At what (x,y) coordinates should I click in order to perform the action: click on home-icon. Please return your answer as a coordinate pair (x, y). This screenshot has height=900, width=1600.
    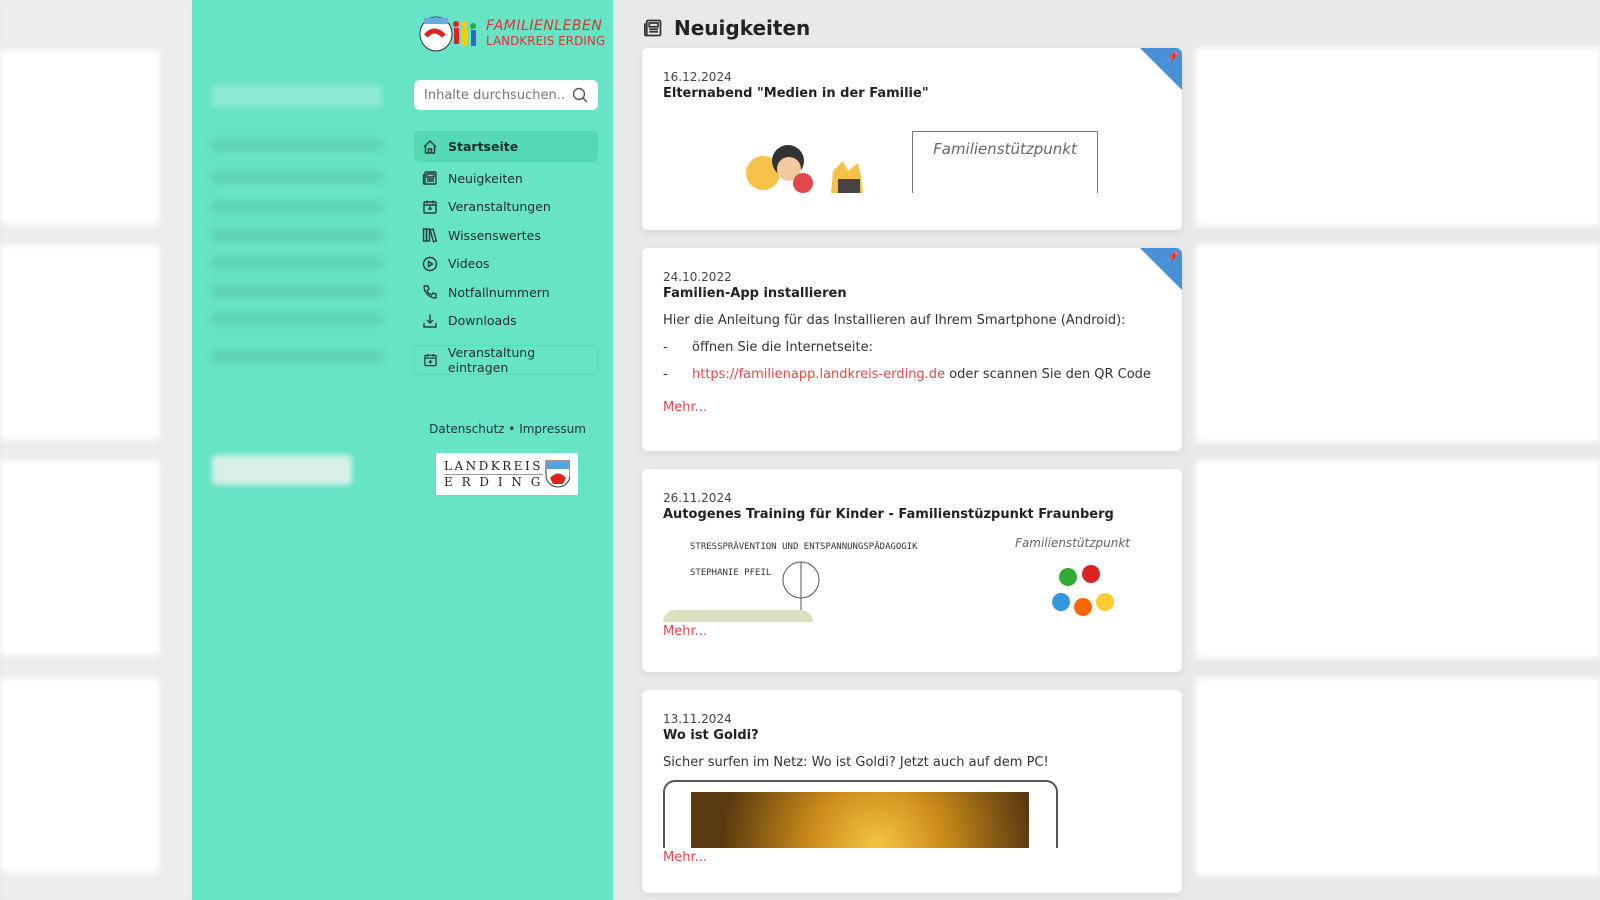
    Looking at the image, I should click on (430, 146).